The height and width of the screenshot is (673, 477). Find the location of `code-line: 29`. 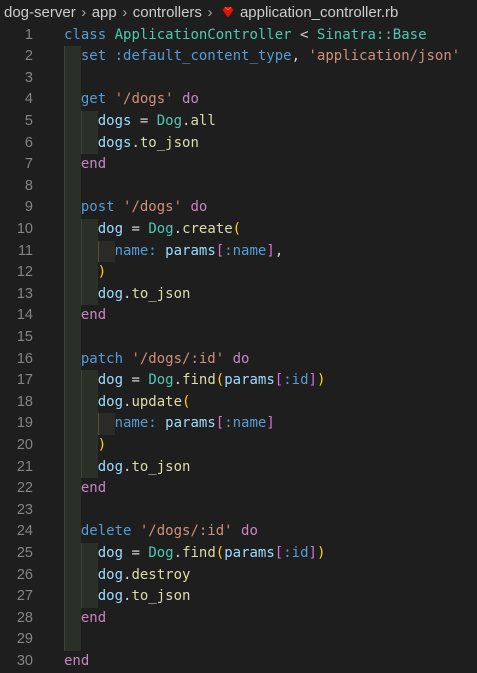

code-line: 29 is located at coordinates (238, 640).